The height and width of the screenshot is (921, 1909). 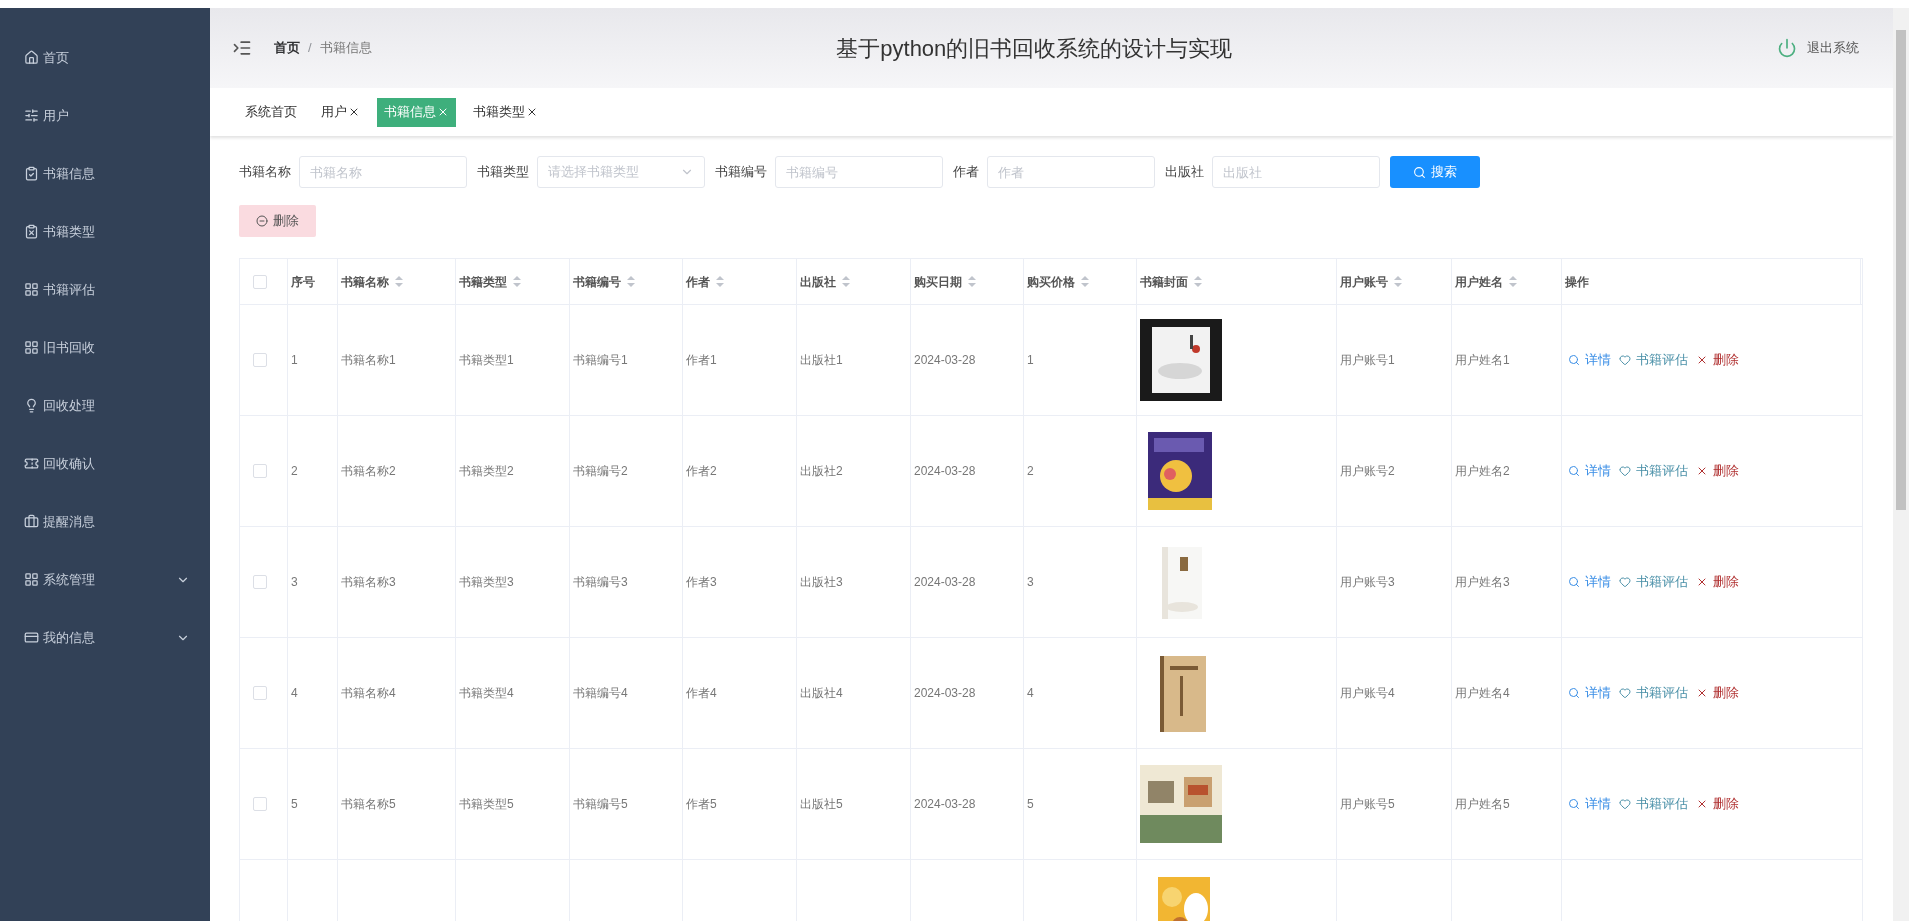 What do you see at coordinates (821, 471) in the screenshot?
I see `table-cell-text: 出版社2` at bounding box center [821, 471].